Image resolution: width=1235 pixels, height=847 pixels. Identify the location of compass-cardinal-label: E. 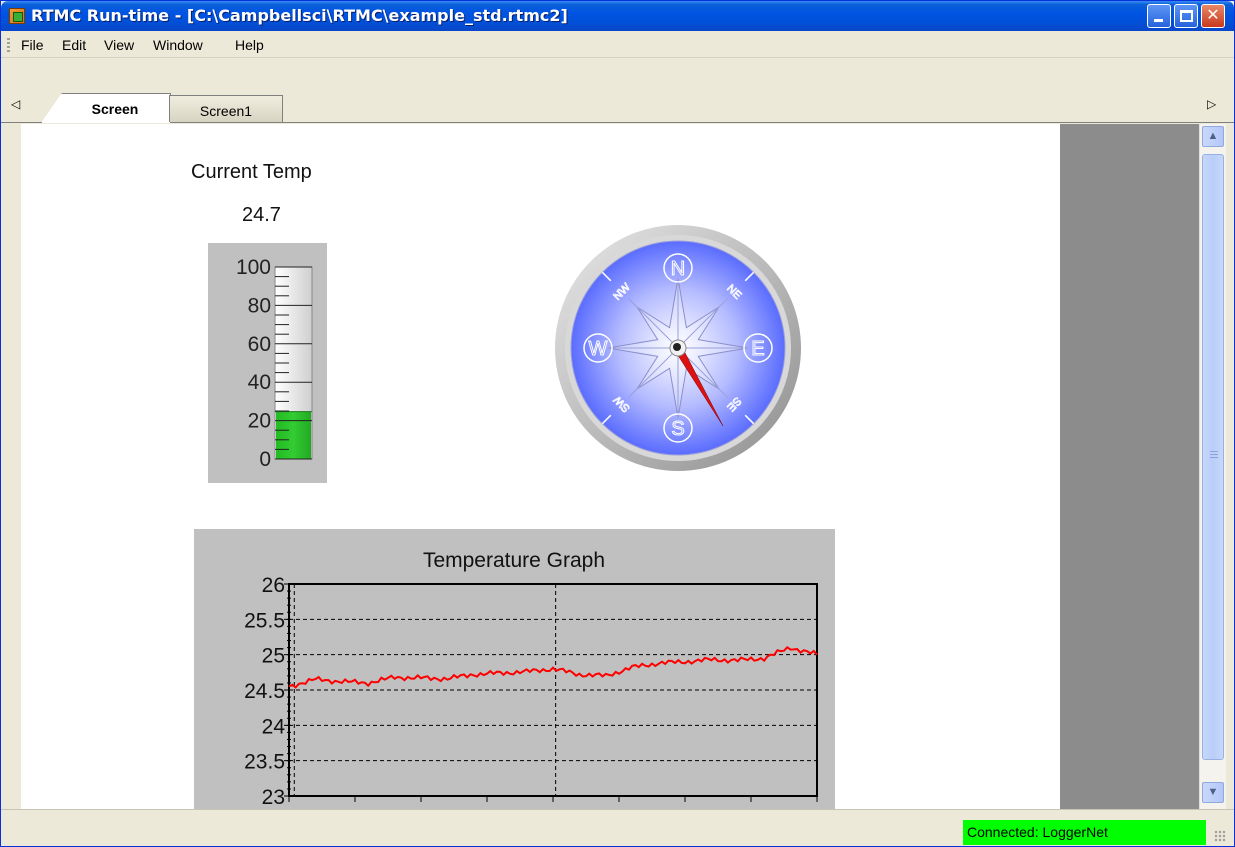
(757, 349).